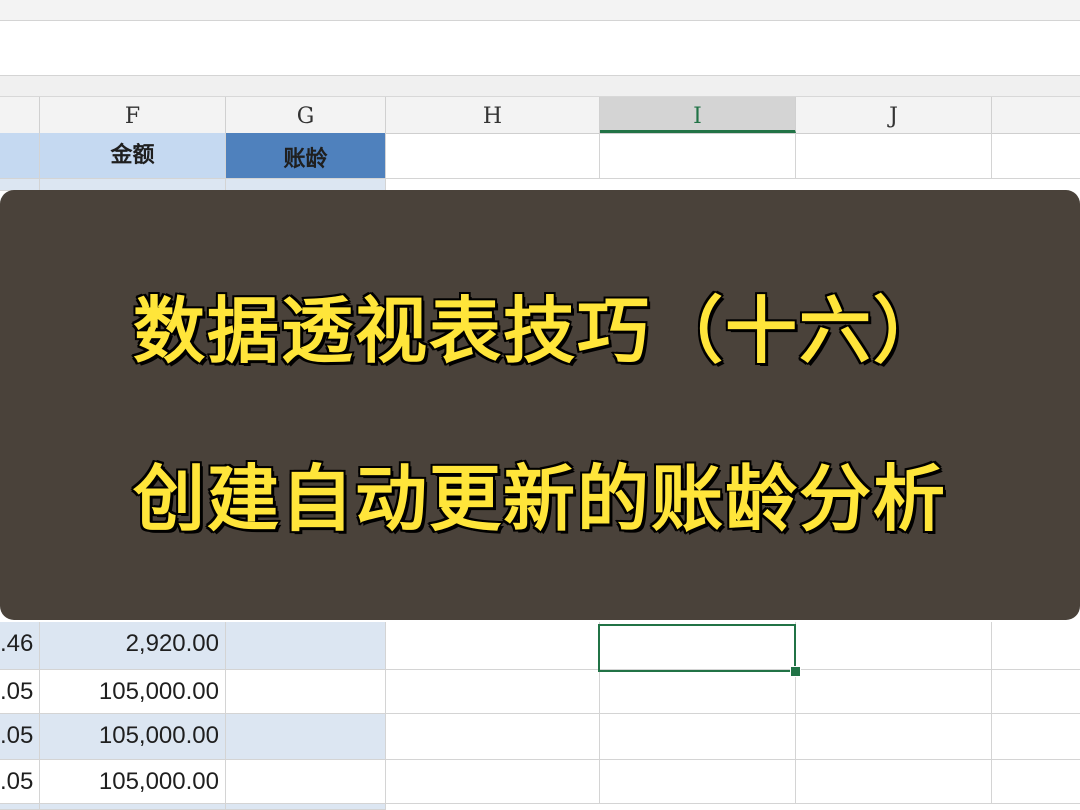 Image resolution: width=1080 pixels, height=810 pixels. I want to click on cell-i-row2, so click(698, 692).